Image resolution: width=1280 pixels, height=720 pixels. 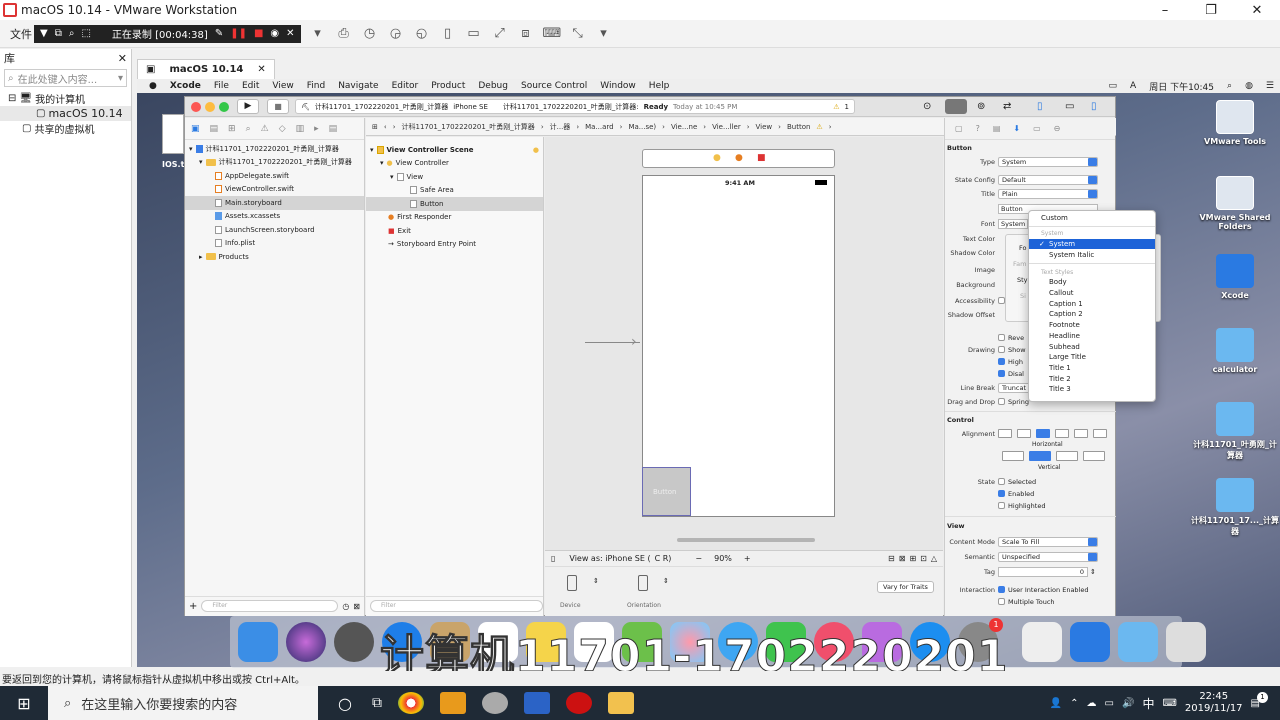 I want to click on menu-file: File, so click(x=221, y=86).